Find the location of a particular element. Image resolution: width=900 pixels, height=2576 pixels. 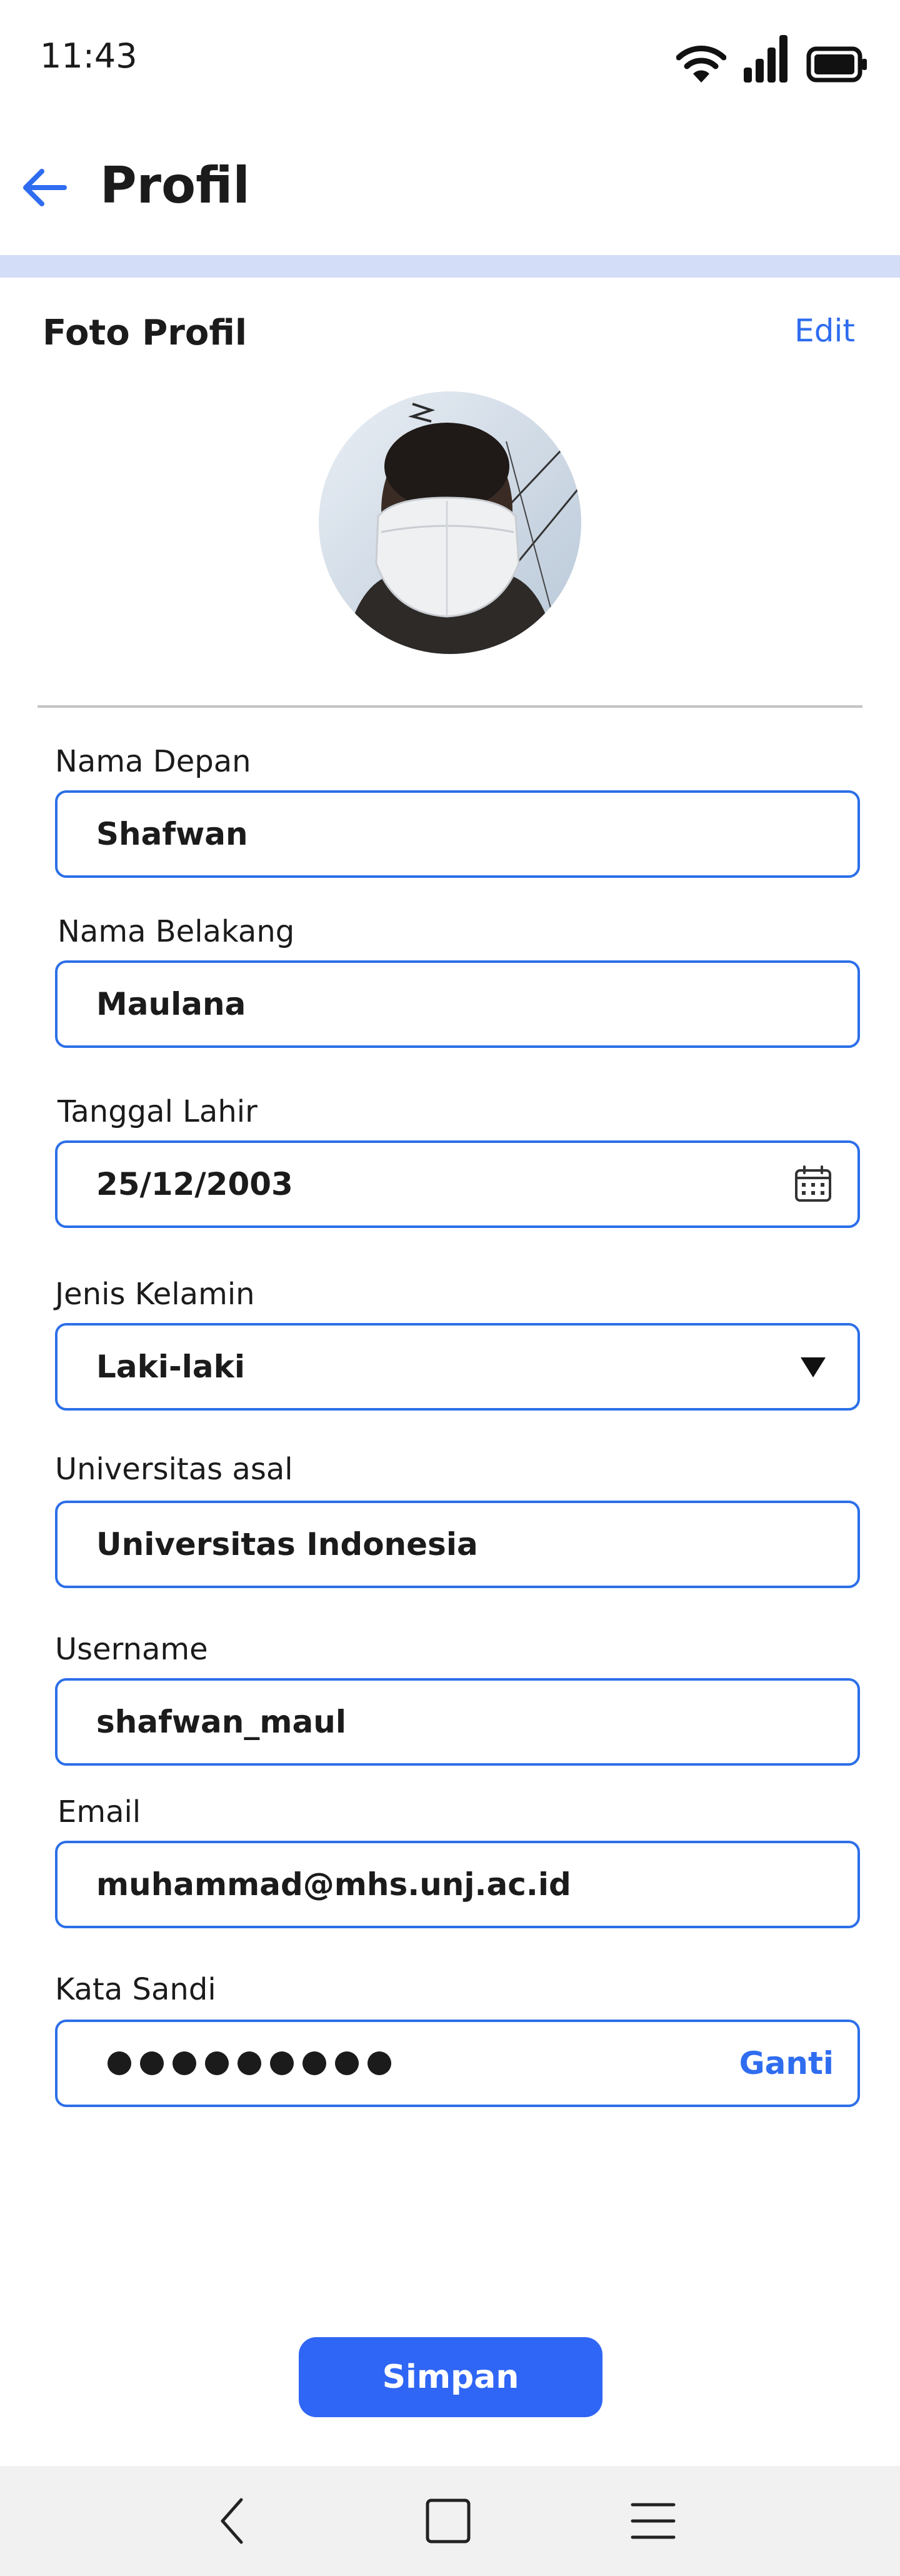

back-nav-icon is located at coordinates (232, 2522).